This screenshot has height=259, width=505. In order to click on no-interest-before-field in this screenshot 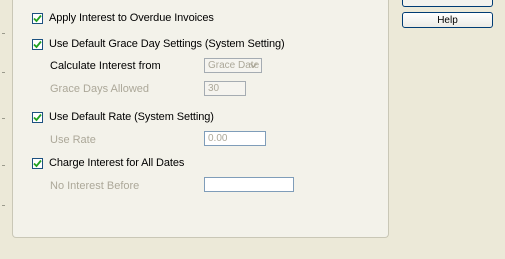, I will do `click(249, 184)`.